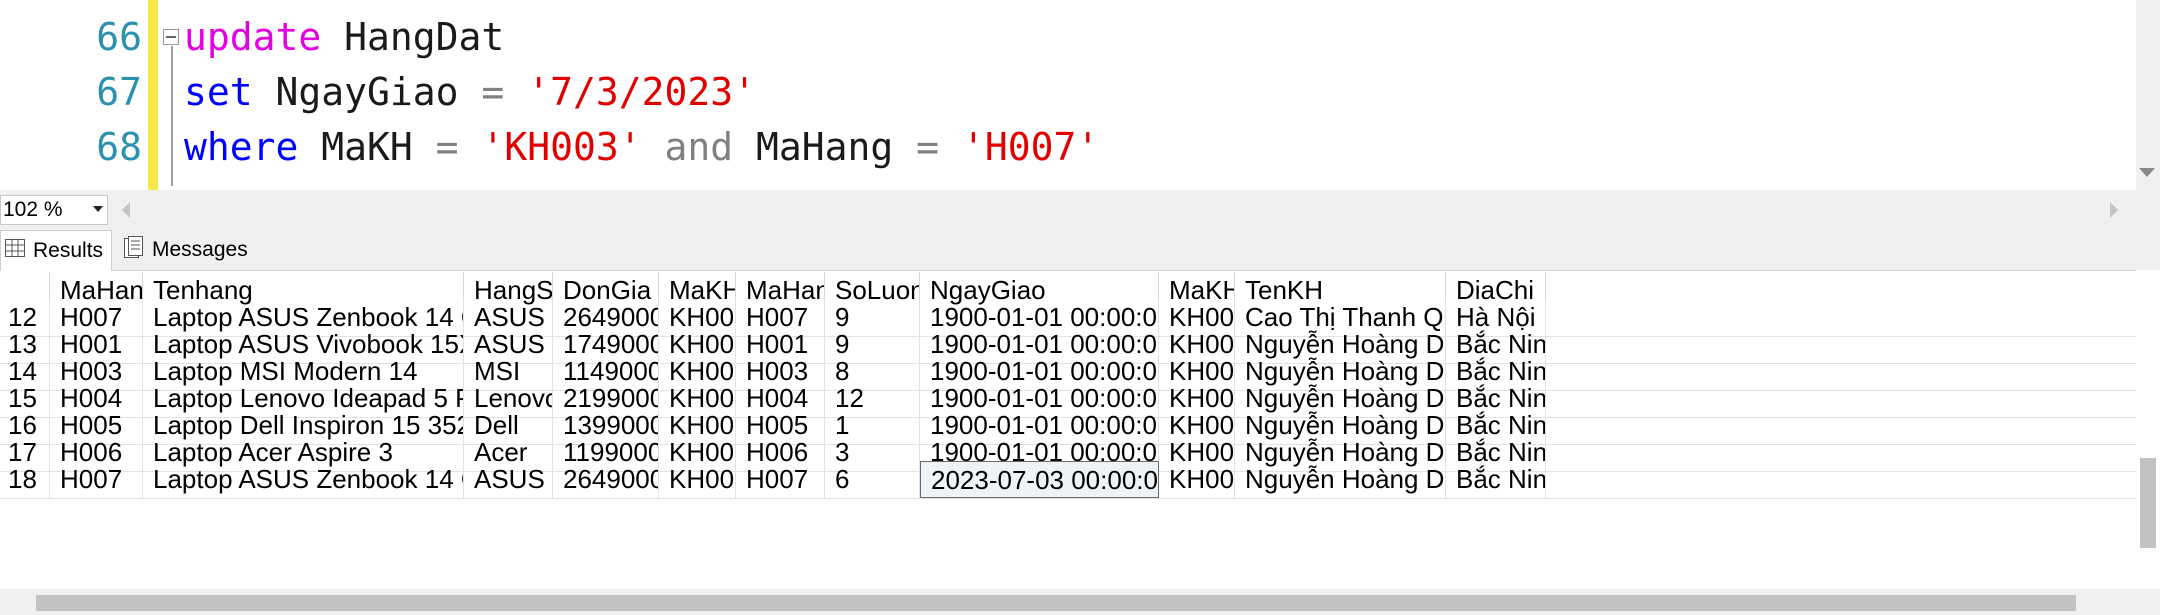 Image resolution: width=2160 pixels, height=615 pixels. I want to click on line-number: 68, so click(119, 147).